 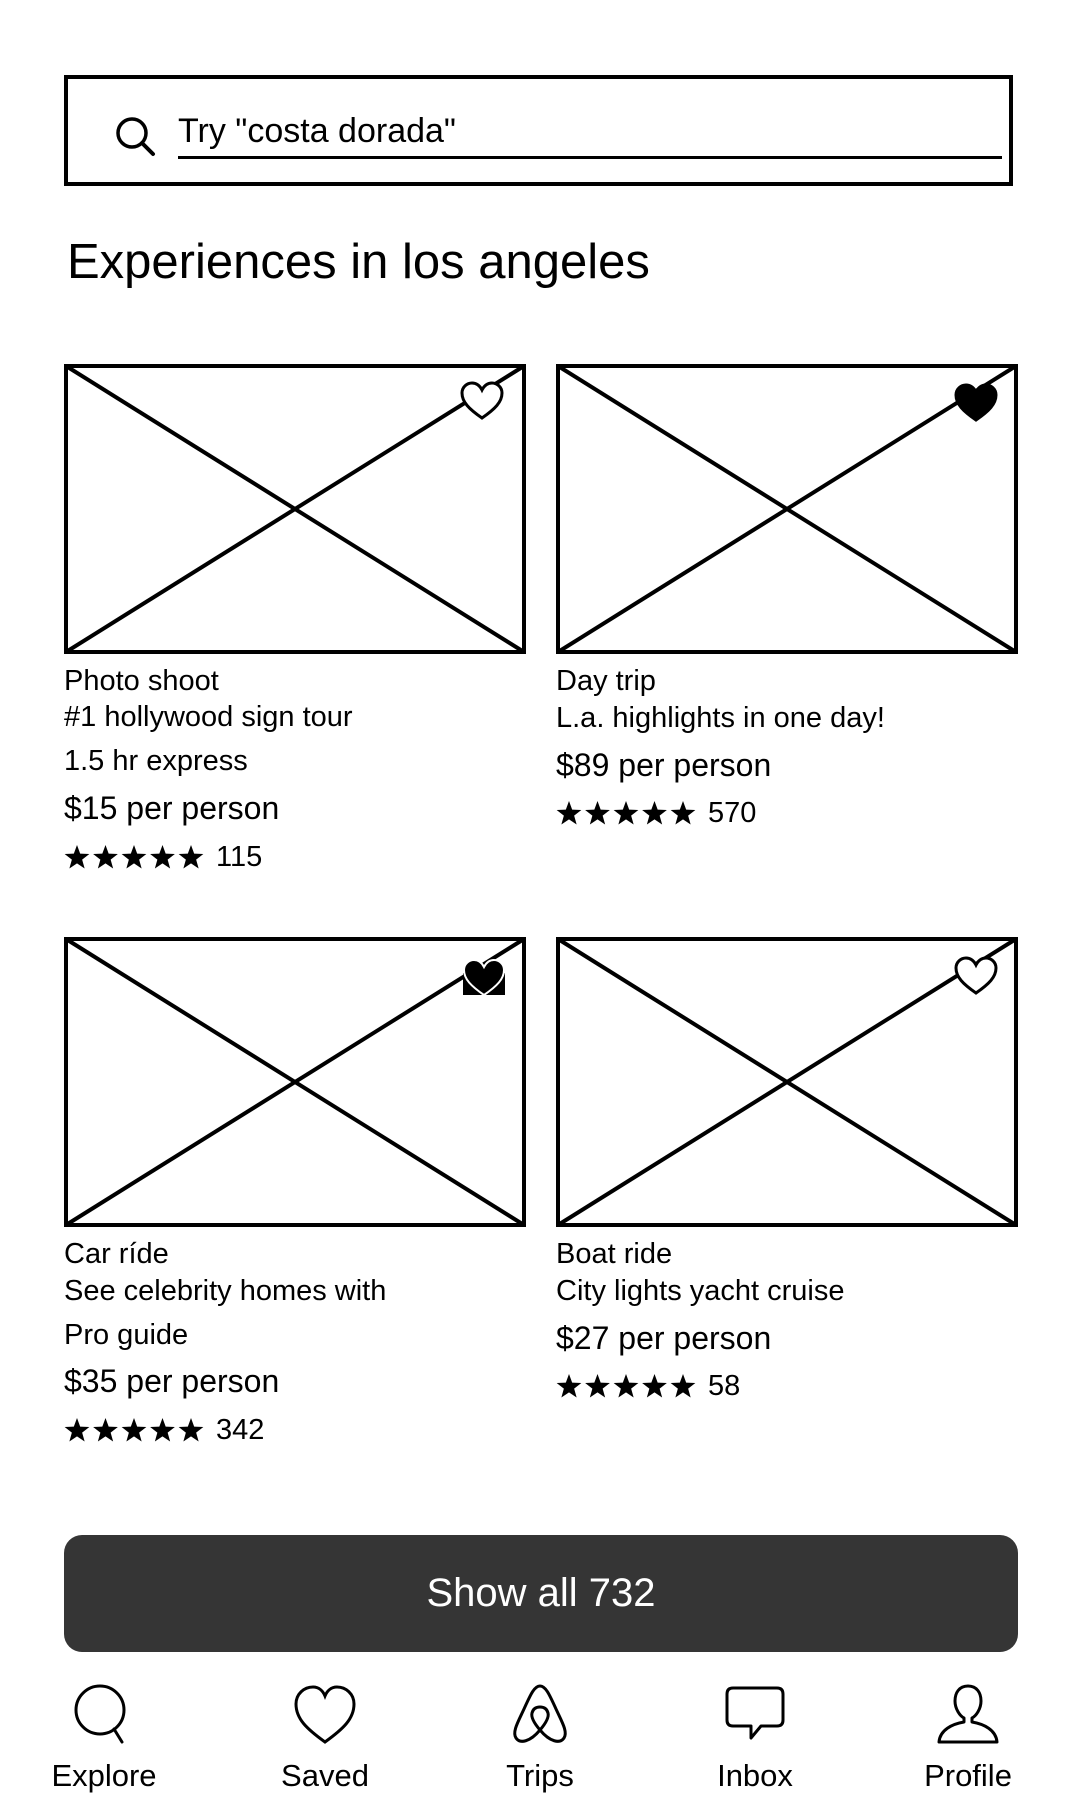 What do you see at coordinates (700, 1291) in the screenshot?
I see `card-title: City lights yacht cruise` at bounding box center [700, 1291].